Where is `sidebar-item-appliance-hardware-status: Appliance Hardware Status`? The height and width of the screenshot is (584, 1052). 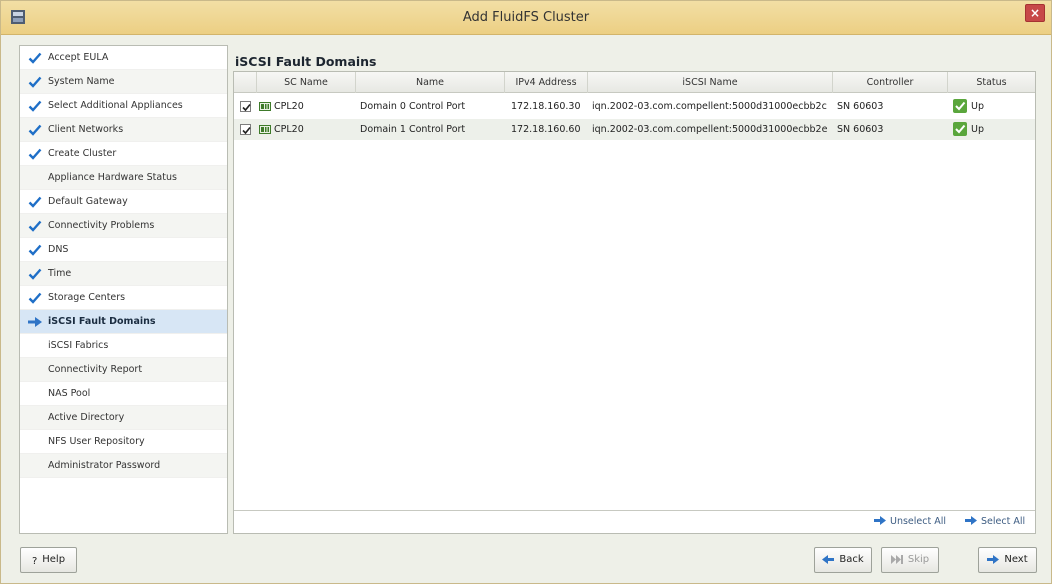 sidebar-item-appliance-hardware-status: Appliance Hardware Status is located at coordinates (123, 178).